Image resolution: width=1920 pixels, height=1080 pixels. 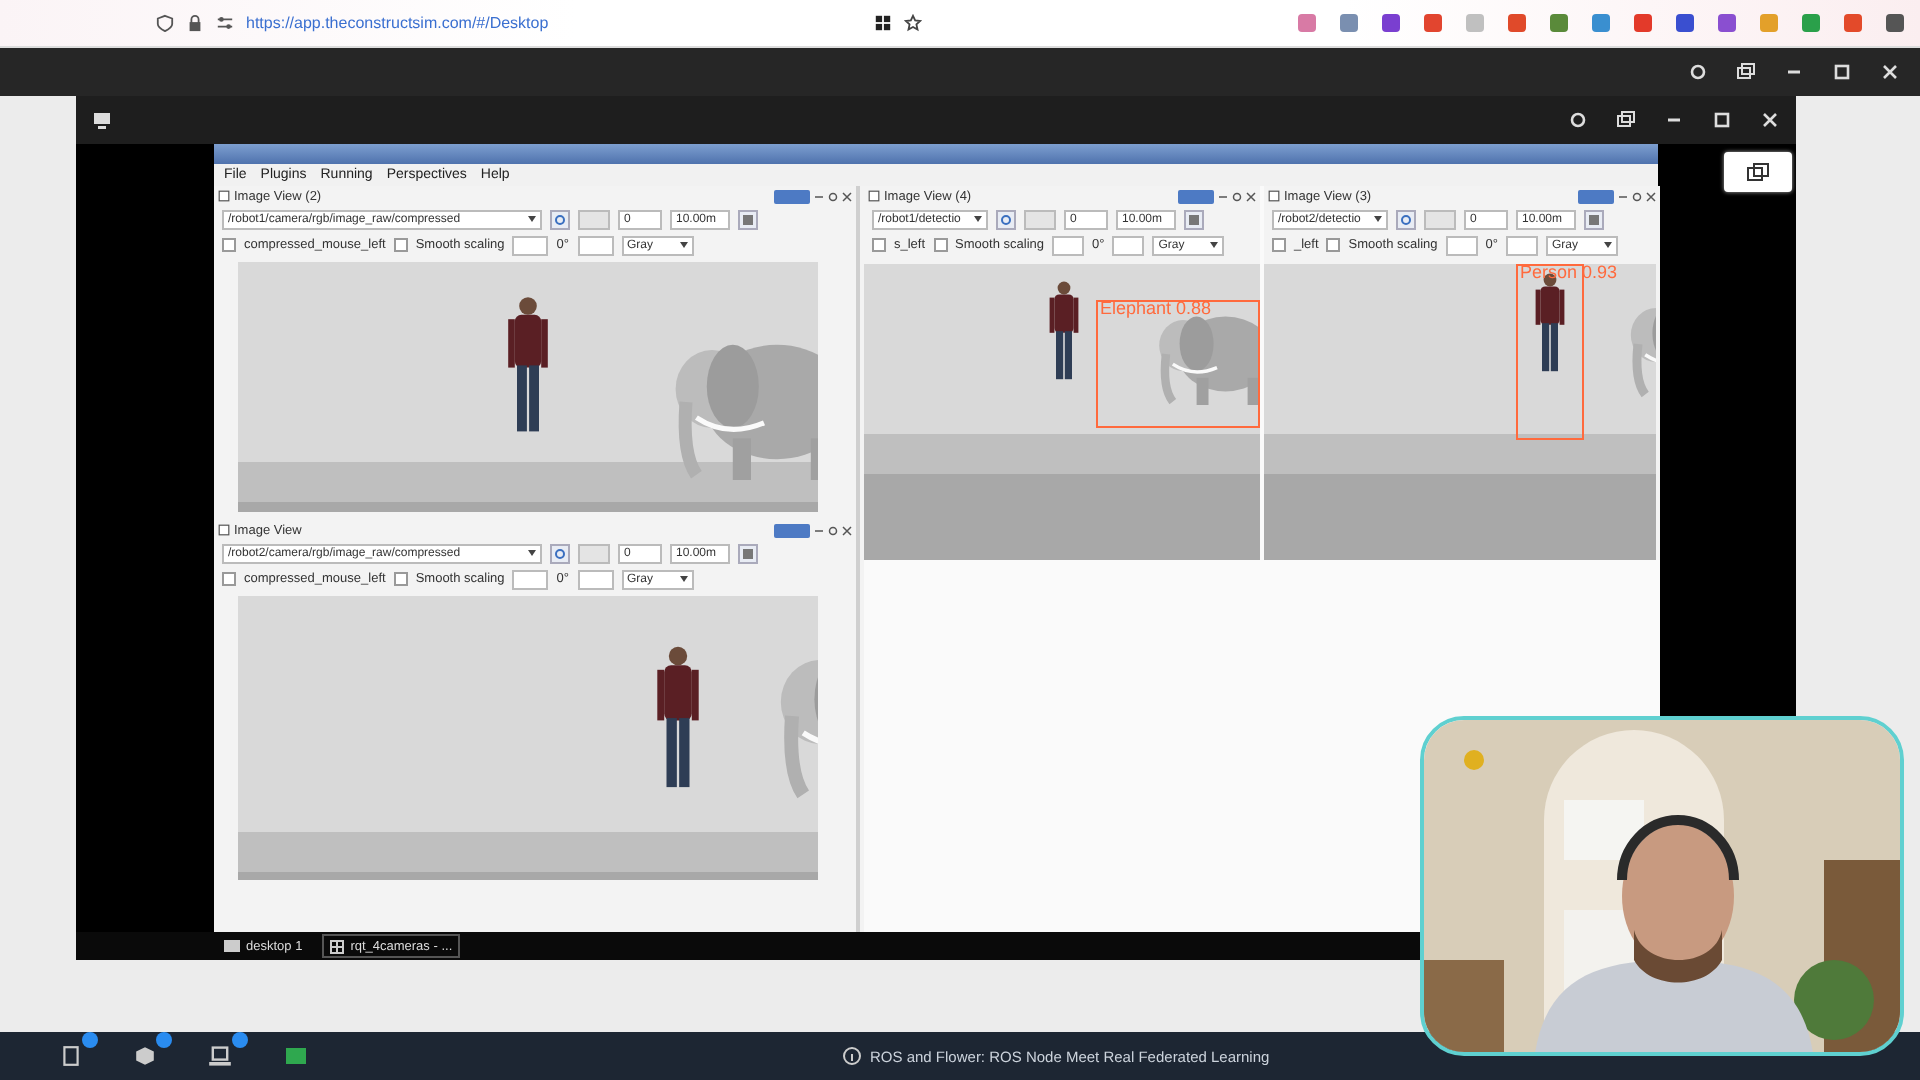 What do you see at coordinates (71, 1056) in the screenshot?
I see `notebook-icon` at bounding box center [71, 1056].